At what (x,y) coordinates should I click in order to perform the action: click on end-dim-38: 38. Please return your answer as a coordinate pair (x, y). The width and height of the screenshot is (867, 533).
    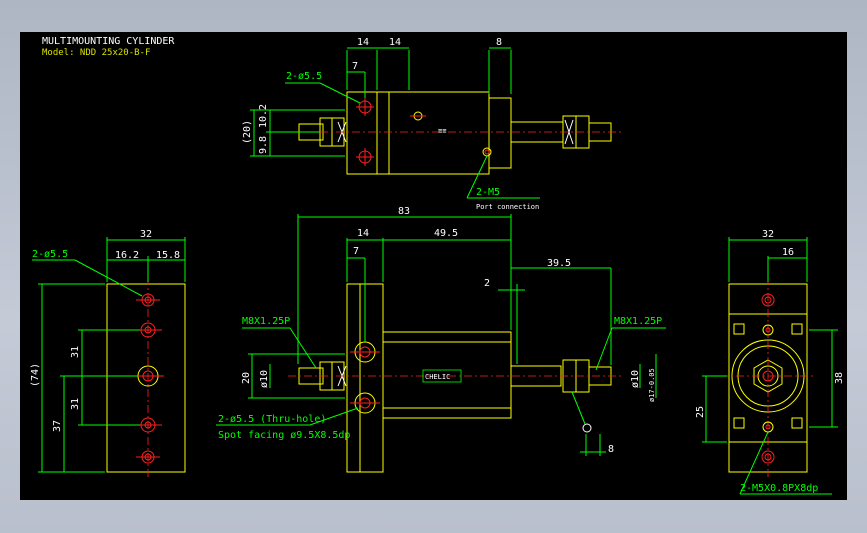
    Looking at the image, I should click on (839, 378).